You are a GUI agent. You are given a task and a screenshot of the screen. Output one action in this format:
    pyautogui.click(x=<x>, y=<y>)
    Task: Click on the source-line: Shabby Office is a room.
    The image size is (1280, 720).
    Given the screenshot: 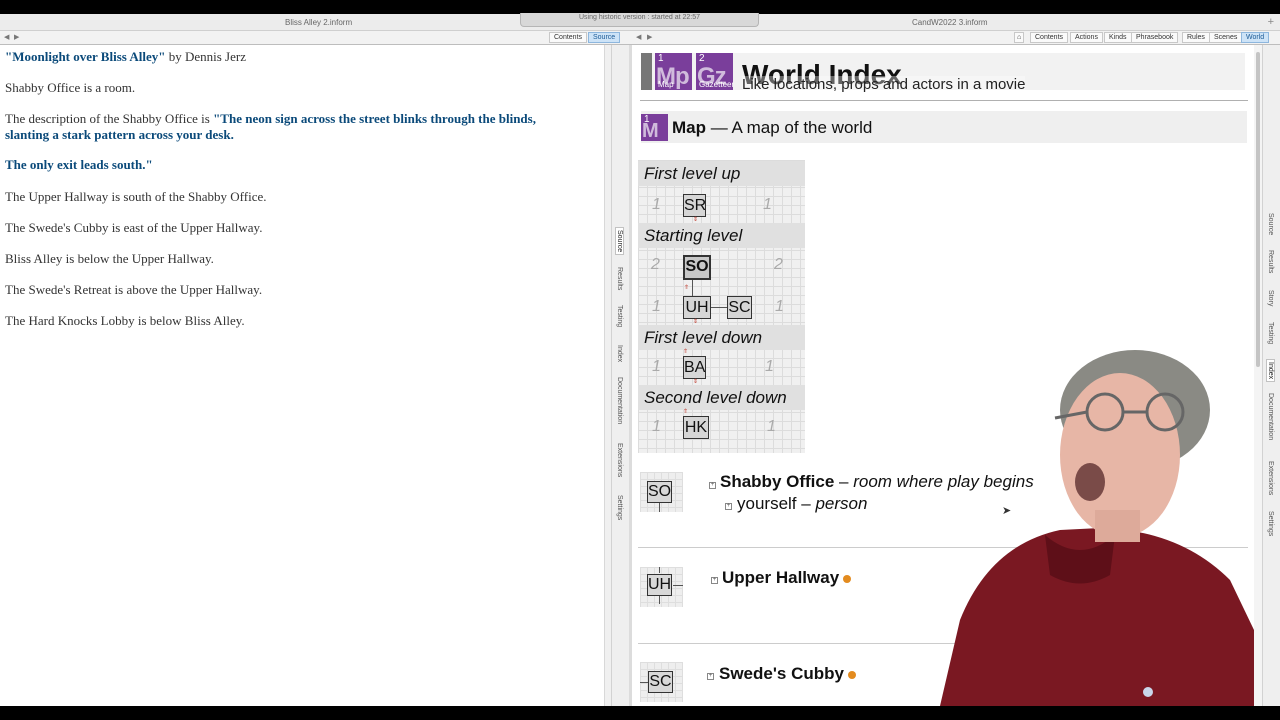 What is the action you would take?
    pyautogui.click(x=70, y=87)
    